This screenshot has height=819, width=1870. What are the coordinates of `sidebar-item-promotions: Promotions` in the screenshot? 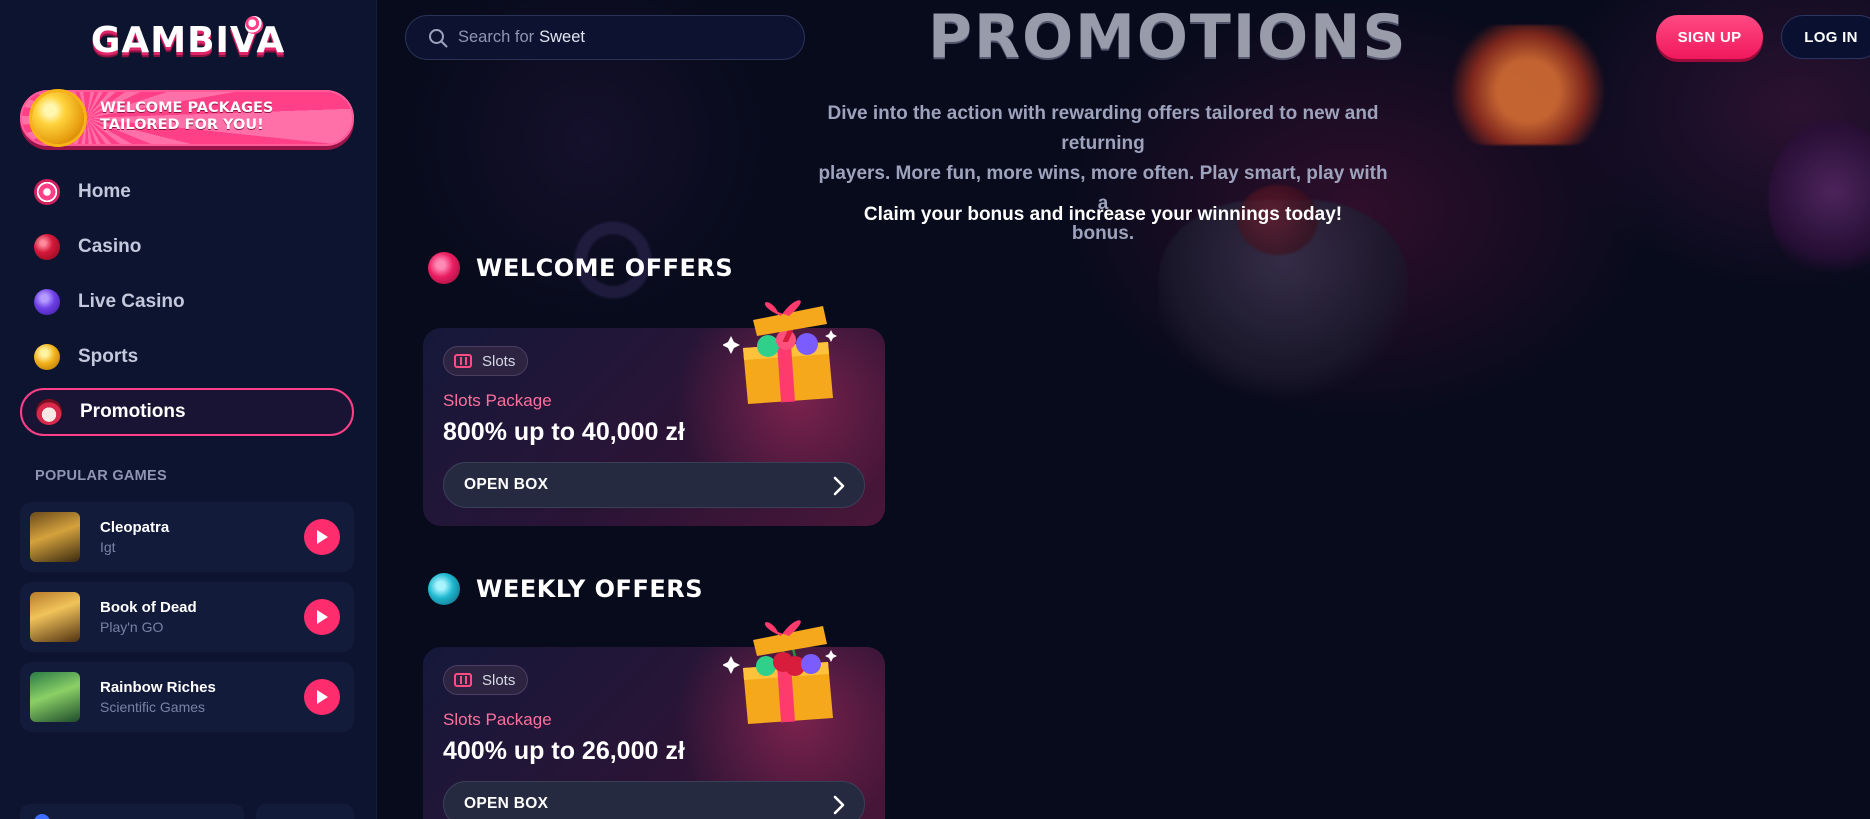 It's located at (187, 412).